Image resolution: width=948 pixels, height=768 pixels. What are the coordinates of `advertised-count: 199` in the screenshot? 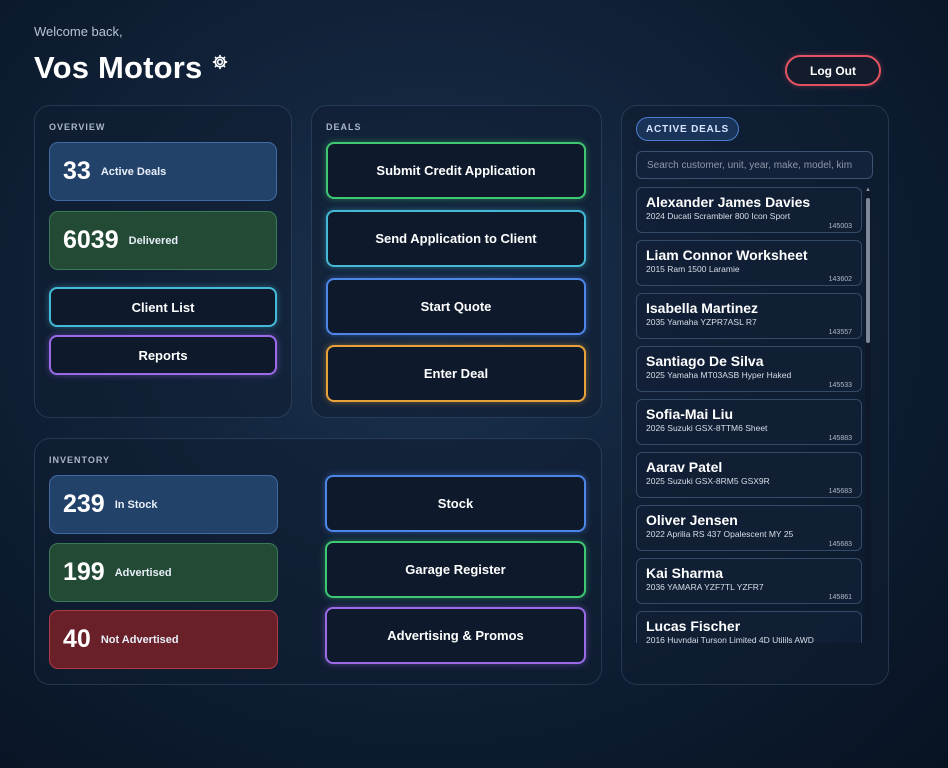 It's located at (84, 572).